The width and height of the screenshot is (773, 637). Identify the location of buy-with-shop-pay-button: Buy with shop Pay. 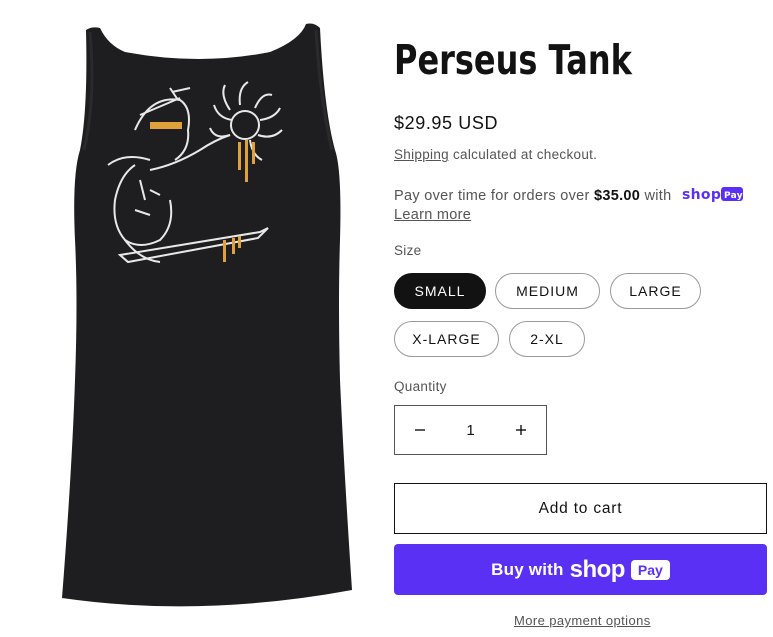
(580, 569).